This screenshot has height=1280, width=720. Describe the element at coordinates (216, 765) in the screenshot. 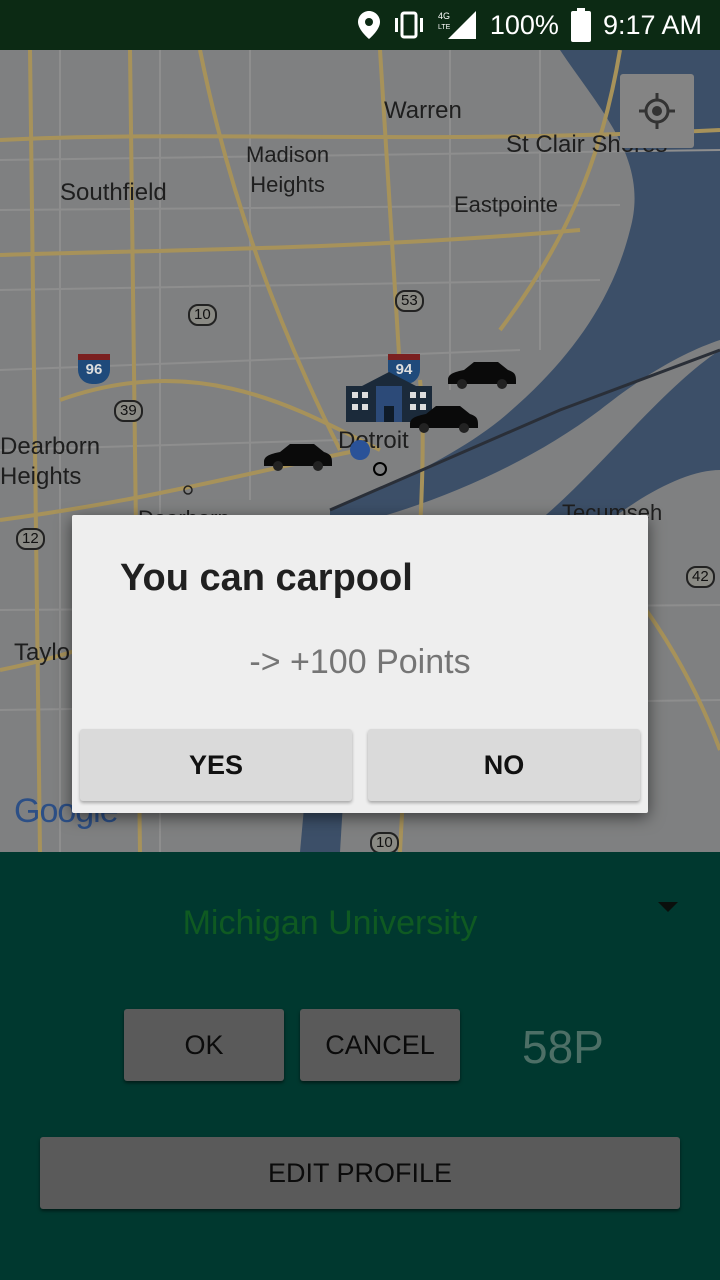

I see `yes-button: YES` at that location.